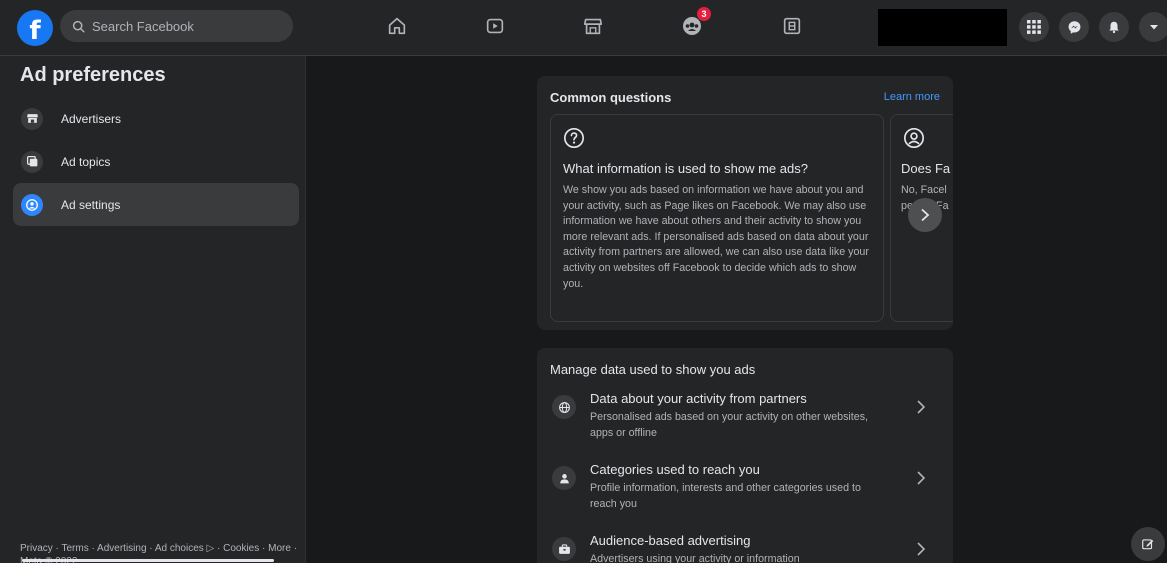 The height and width of the screenshot is (563, 1167). I want to click on account-button, so click(1153, 27).